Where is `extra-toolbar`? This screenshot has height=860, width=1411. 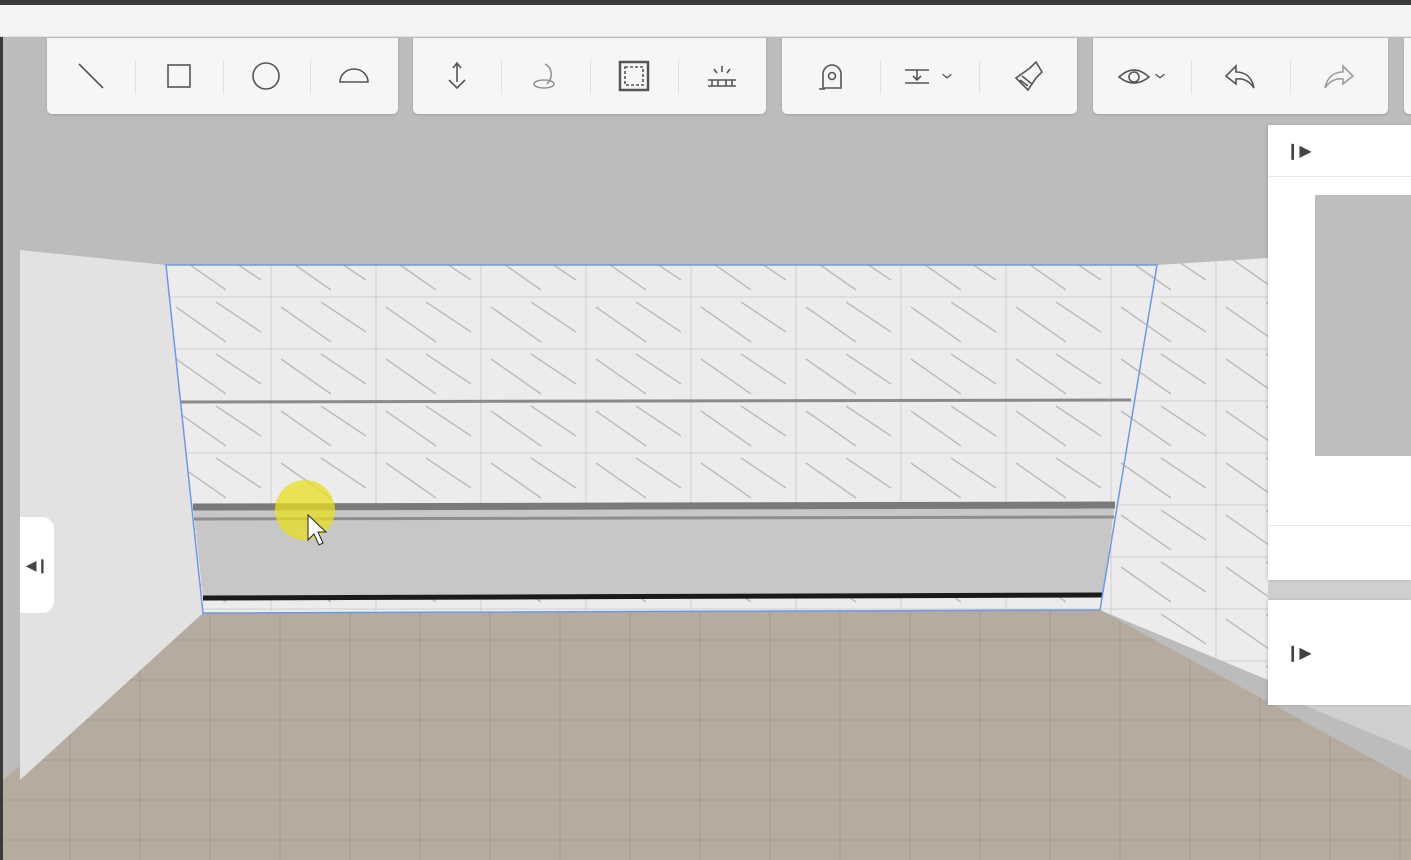 extra-toolbar is located at coordinates (1407, 76).